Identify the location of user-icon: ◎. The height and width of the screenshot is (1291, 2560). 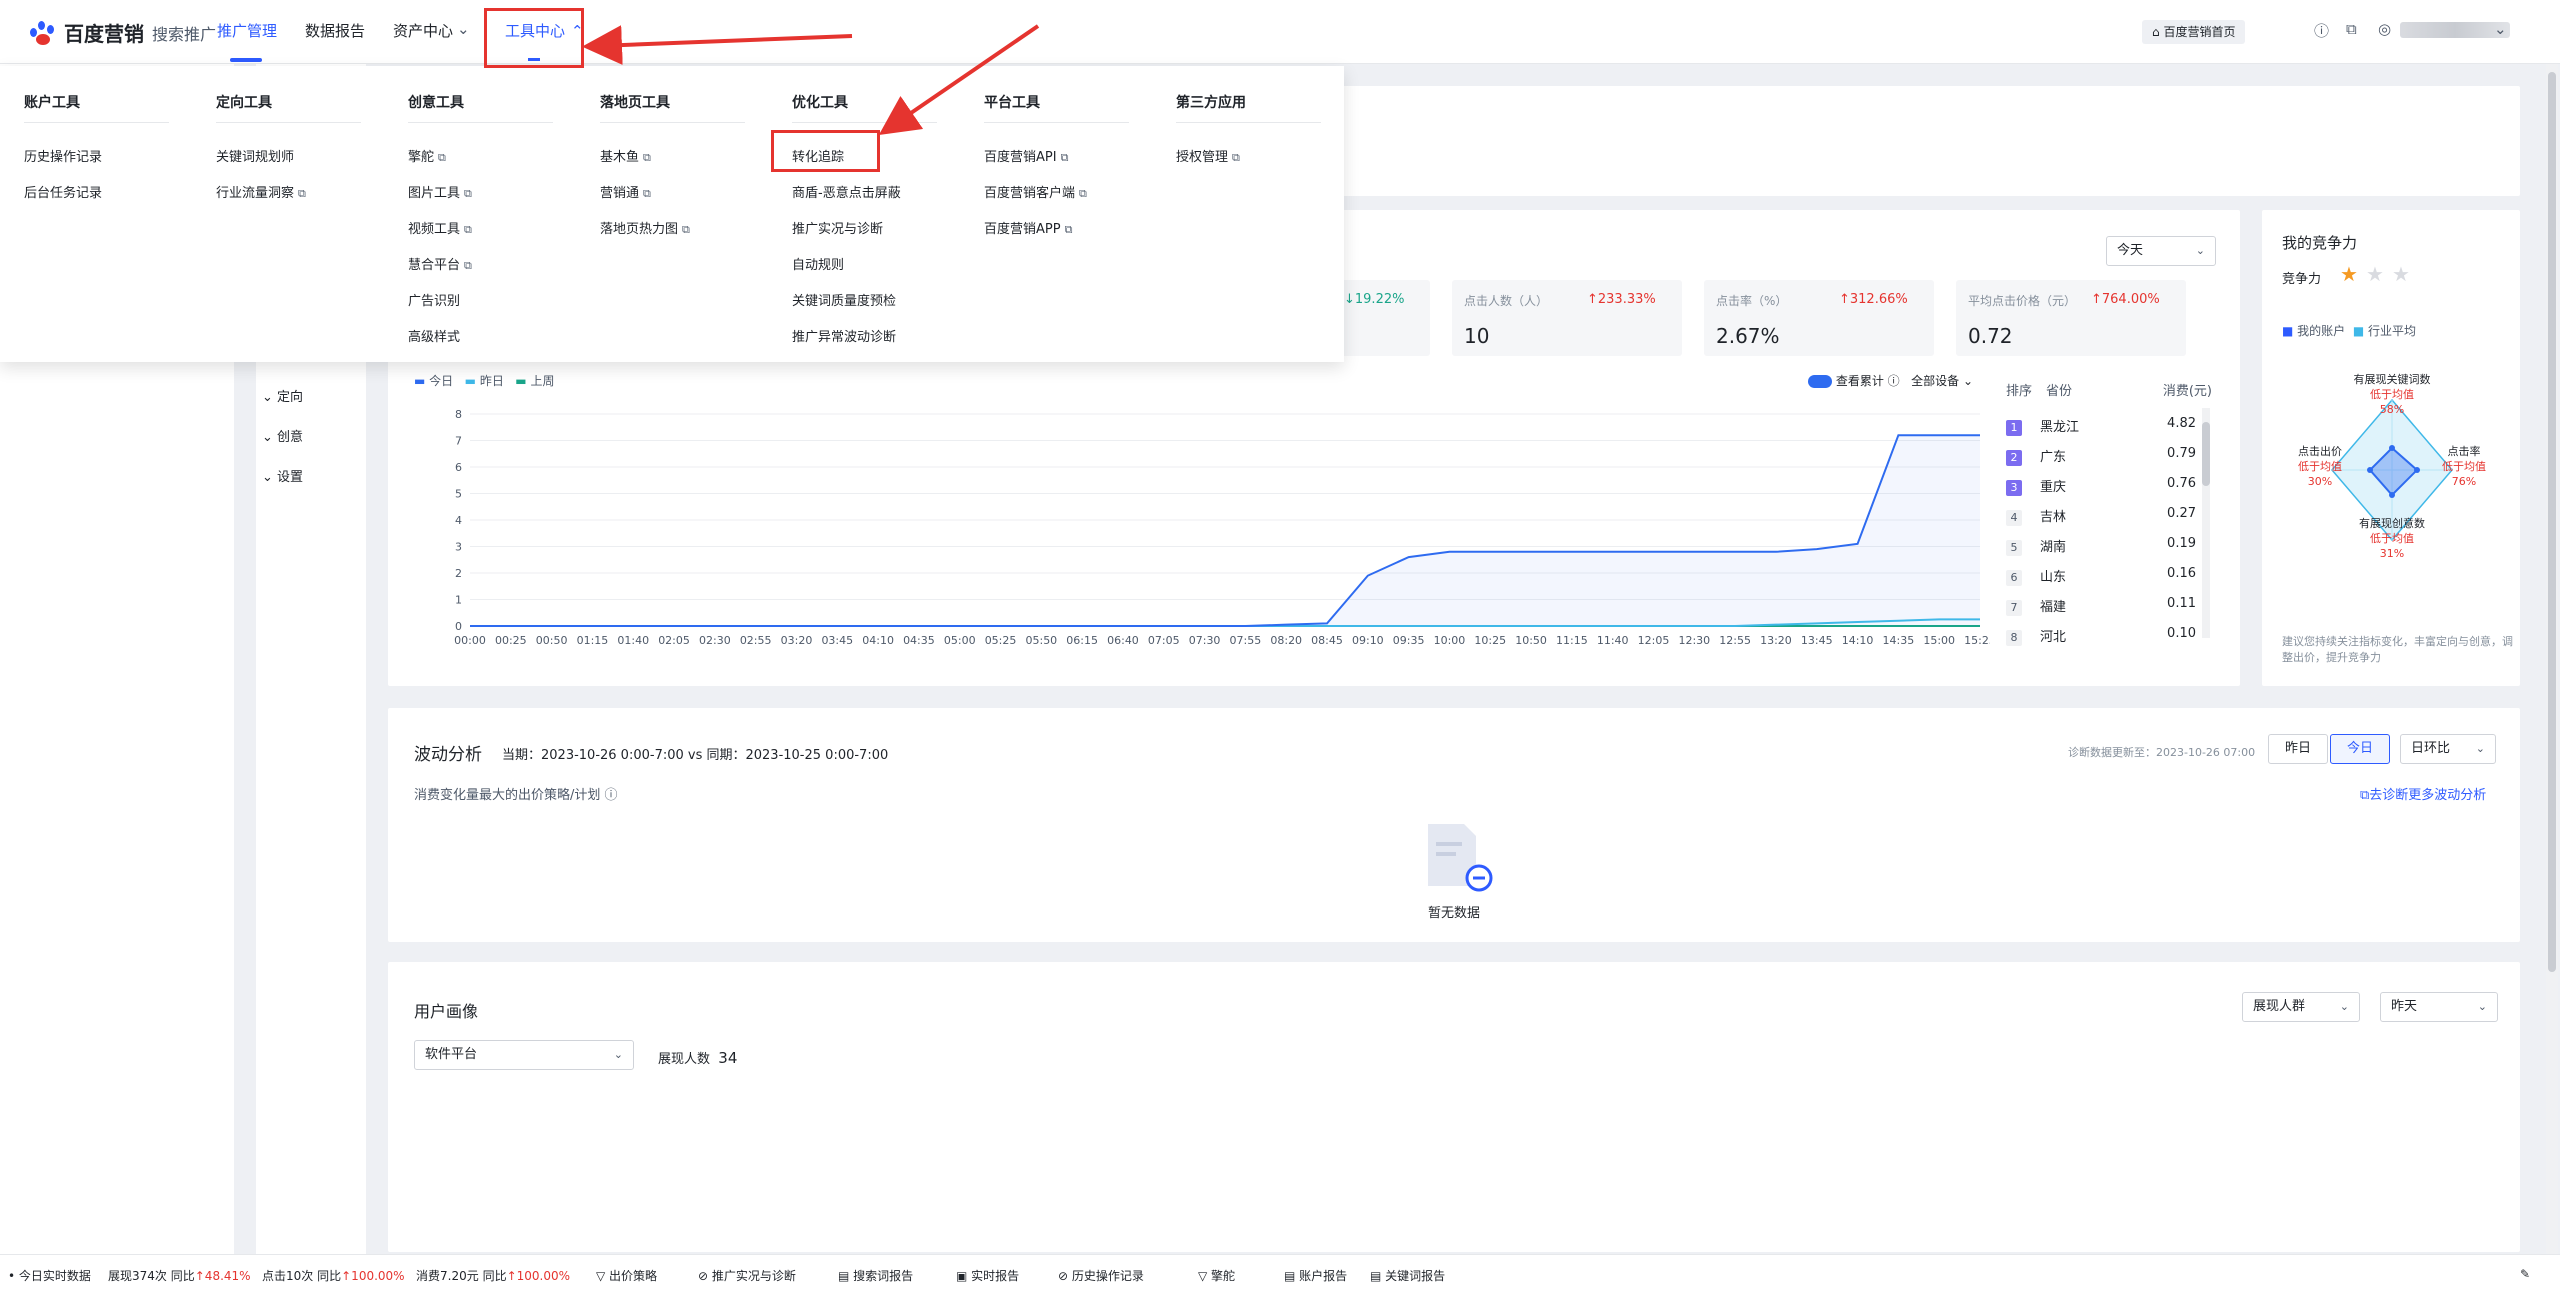
(2384, 29).